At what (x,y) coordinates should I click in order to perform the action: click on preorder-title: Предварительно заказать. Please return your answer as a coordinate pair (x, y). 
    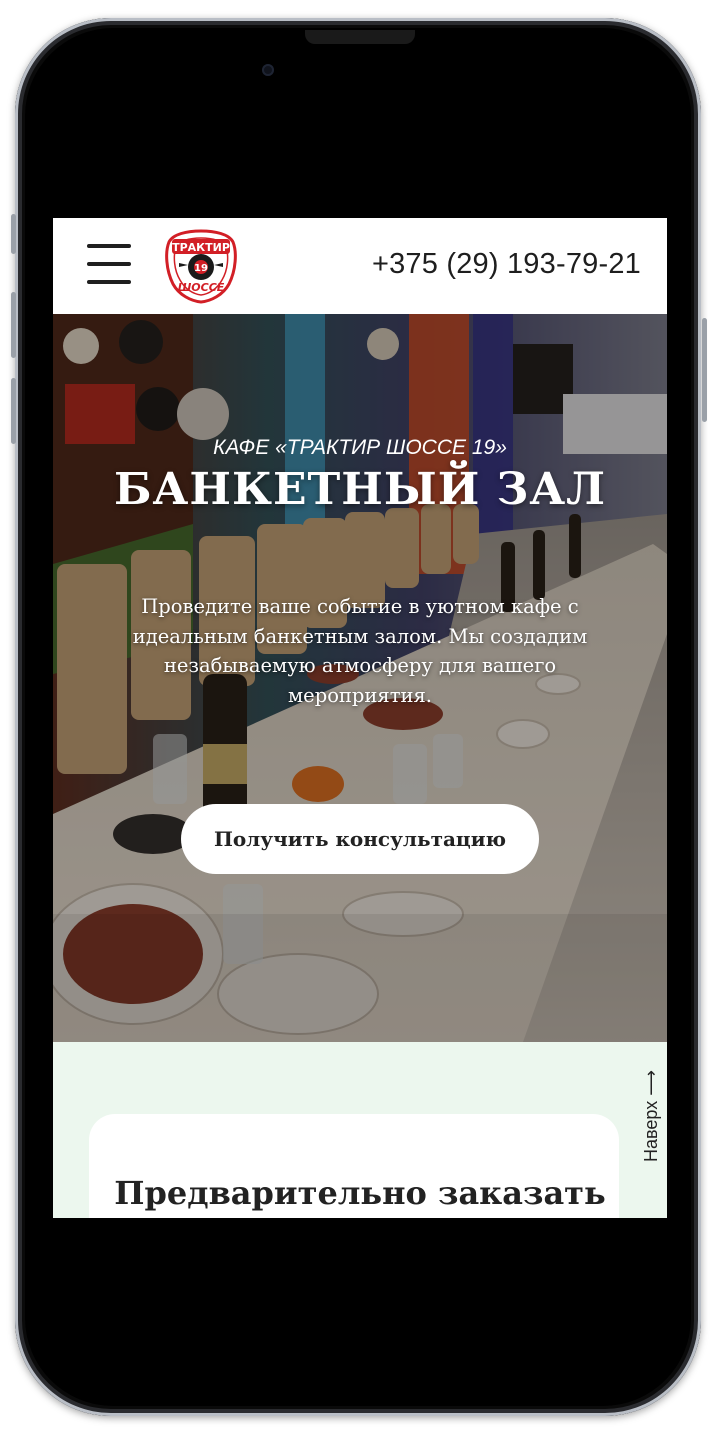
    Looking at the image, I should click on (360, 1193).